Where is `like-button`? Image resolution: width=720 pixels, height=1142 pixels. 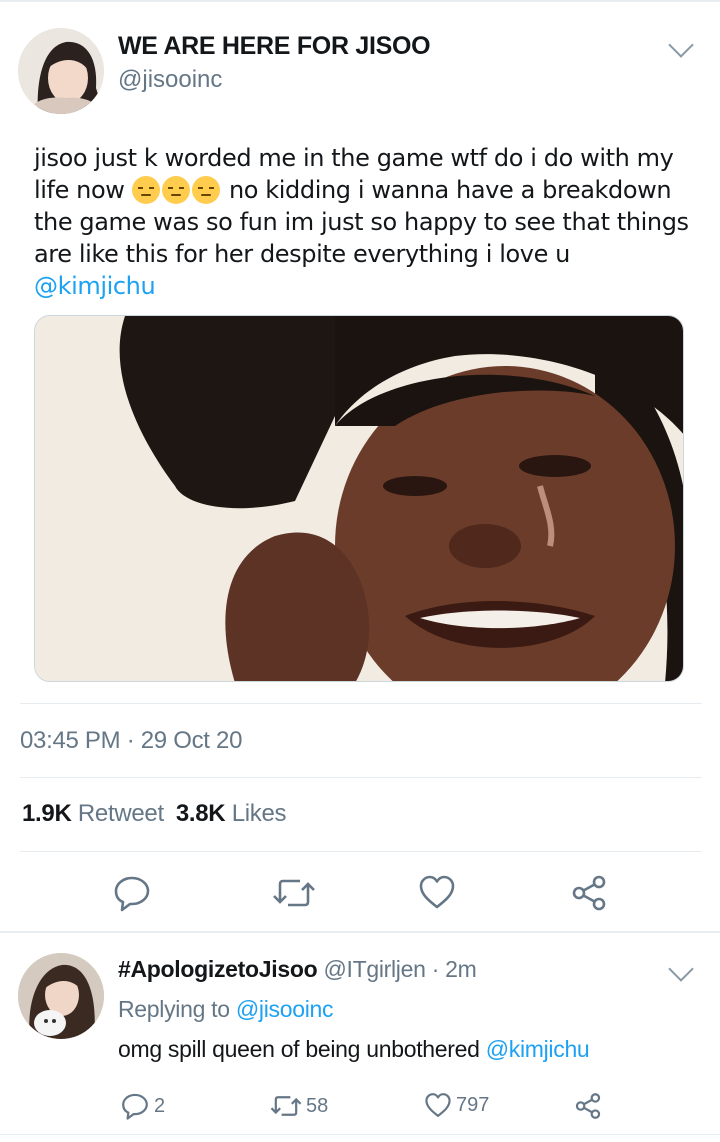 like-button is located at coordinates (437, 894).